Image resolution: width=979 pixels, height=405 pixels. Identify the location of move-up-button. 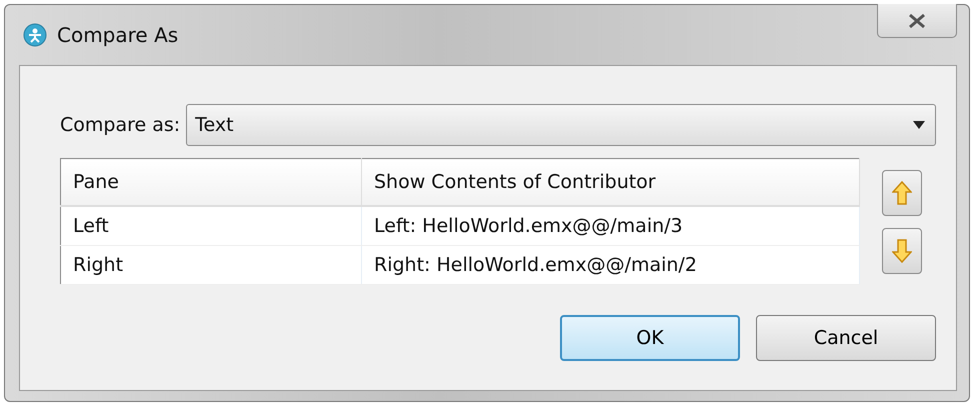
(902, 193).